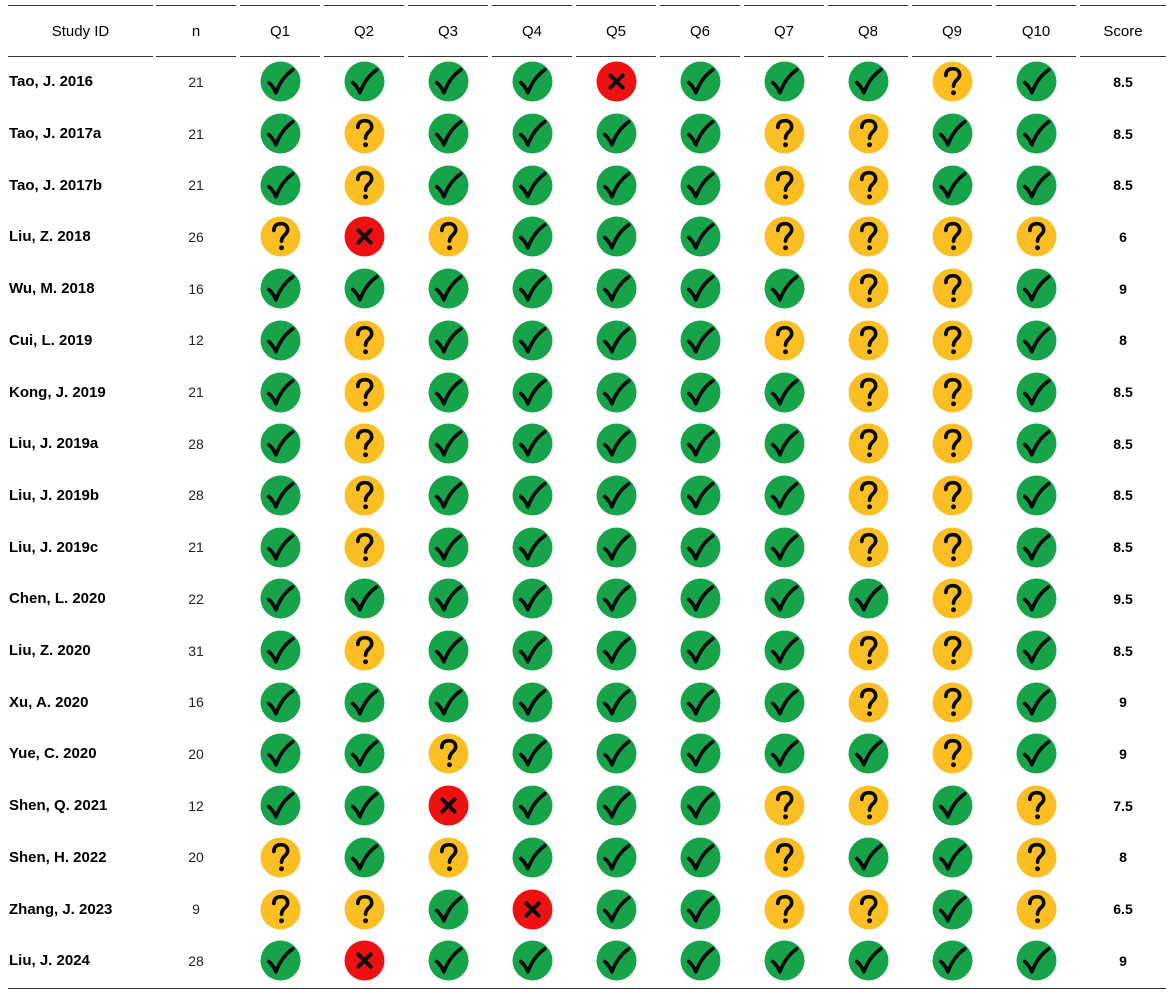 Image resolution: width=1169 pixels, height=992 pixels. I want to click on red-x-icon, so click(364, 960).